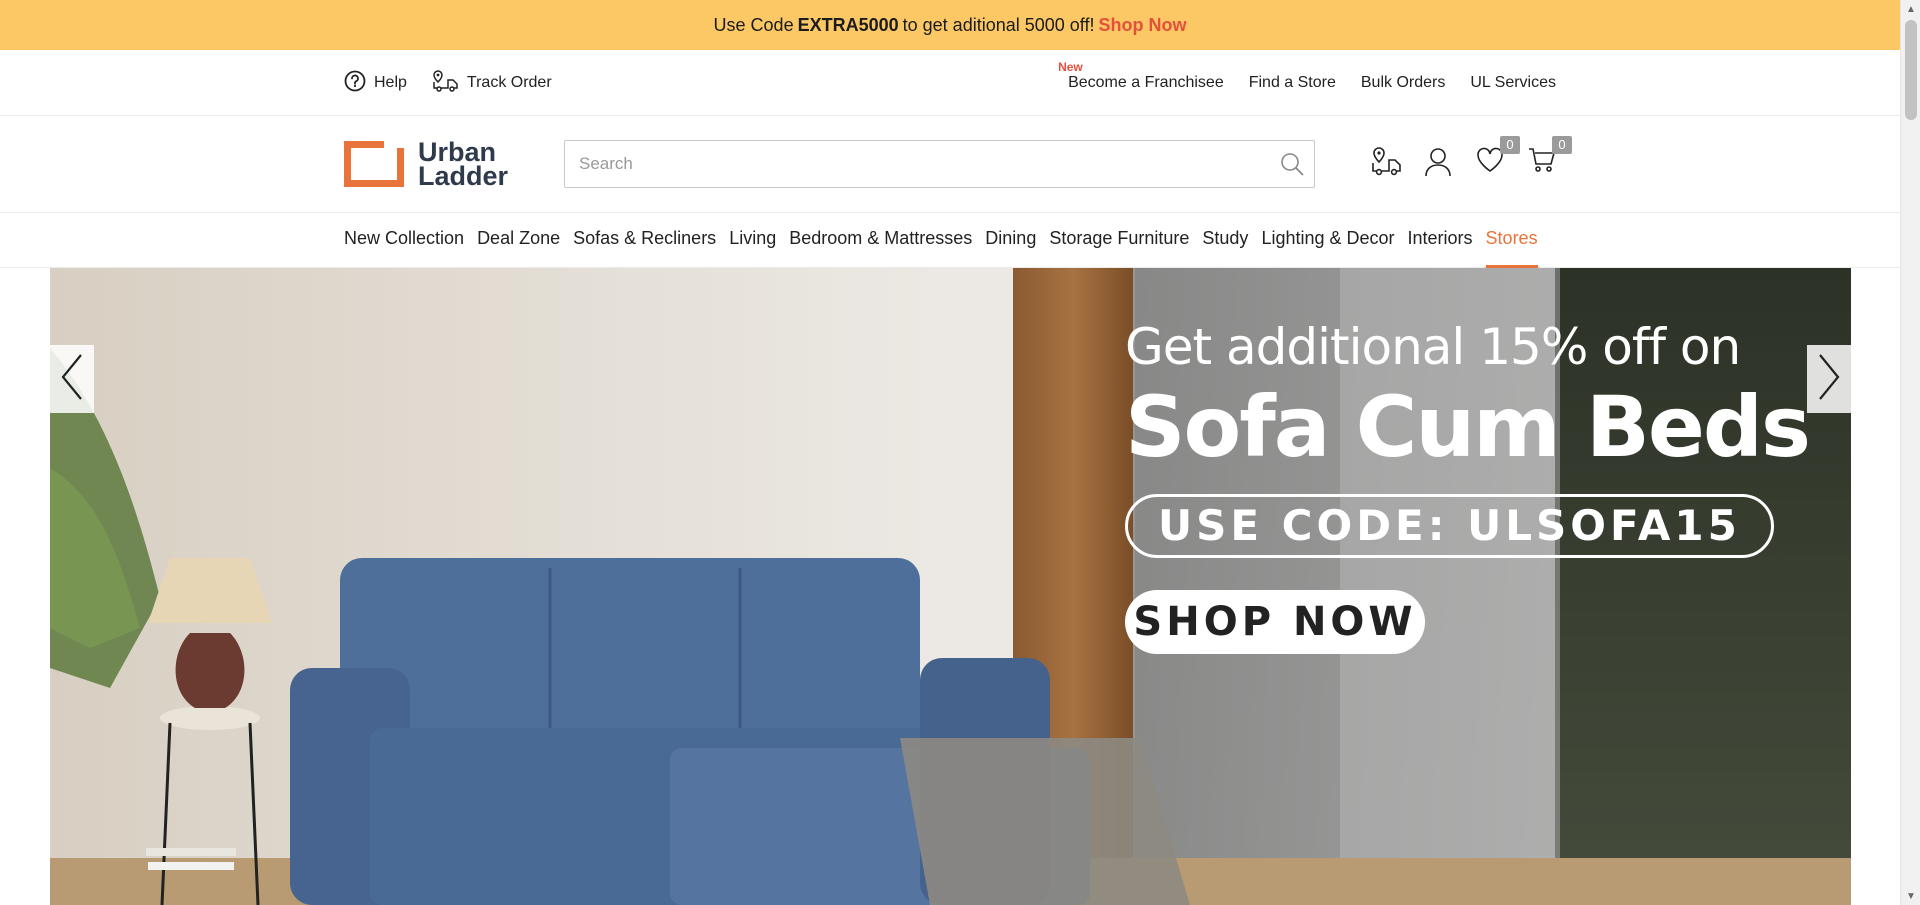 The width and height of the screenshot is (1920, 905). What do you see at coordinates (463, 176) in the screenshot?
I see `logo-line-2: Ladder` at bounding box center [463, 176].